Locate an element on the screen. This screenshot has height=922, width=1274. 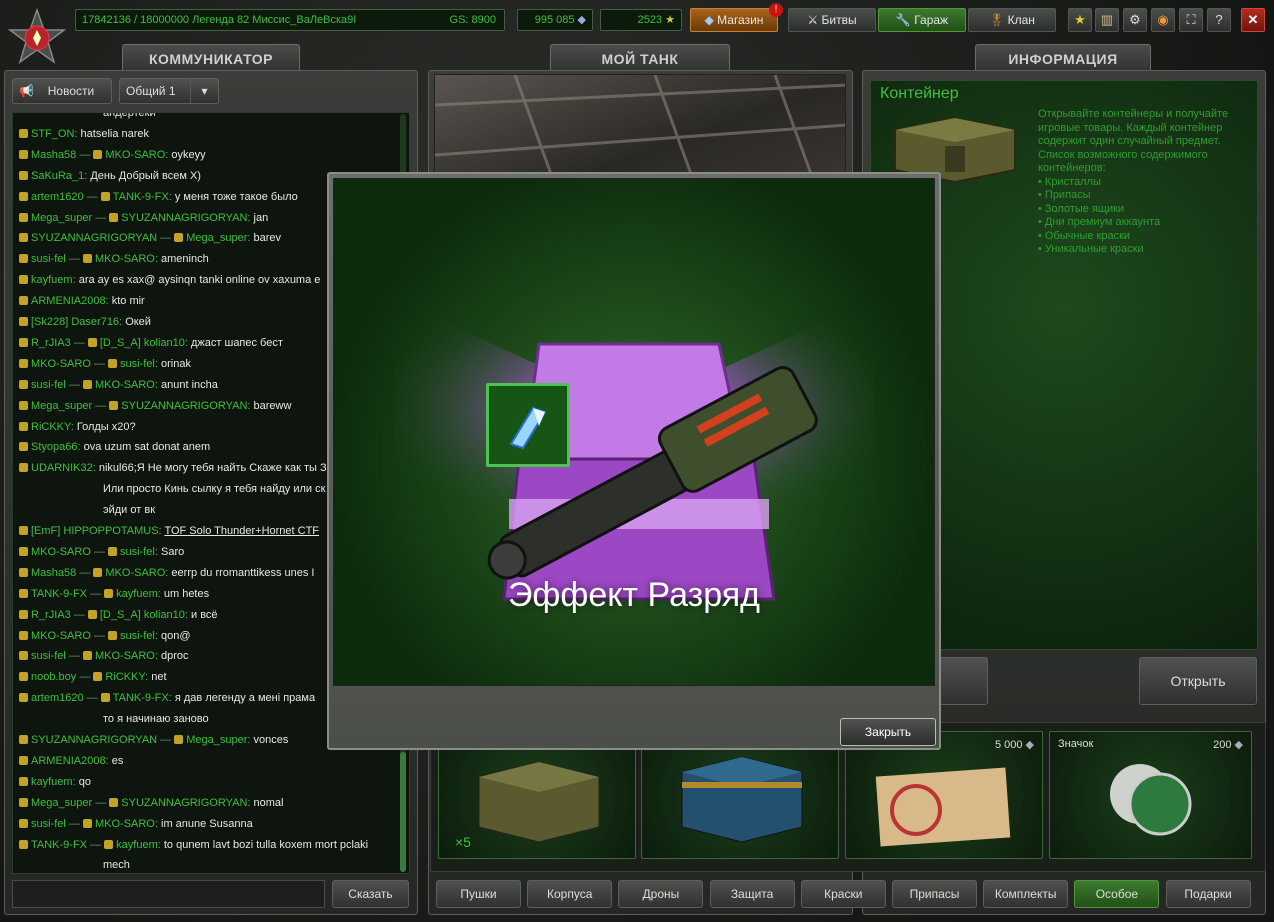
news-button: 📢 Новости is located at coordinates (62, 91).